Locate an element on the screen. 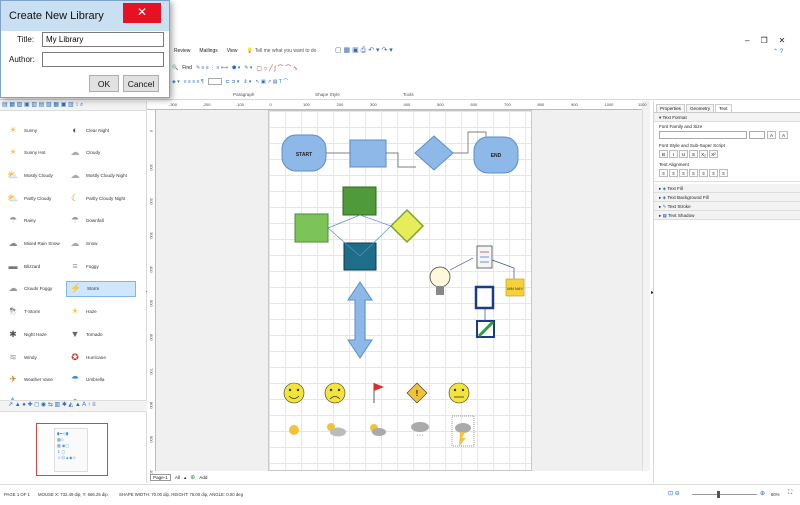 The width and height of the screenshot is (800, 505). yellow-diamond is located at coordinates (407, 226).